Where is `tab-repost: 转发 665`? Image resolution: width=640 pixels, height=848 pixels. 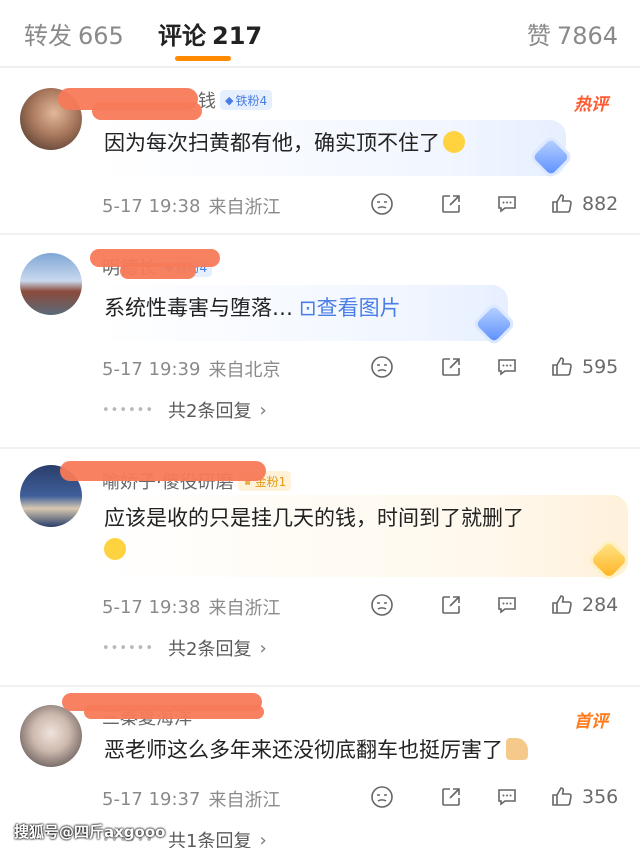
tab-repost: 转发 665 is located at coordinates (74, 33).